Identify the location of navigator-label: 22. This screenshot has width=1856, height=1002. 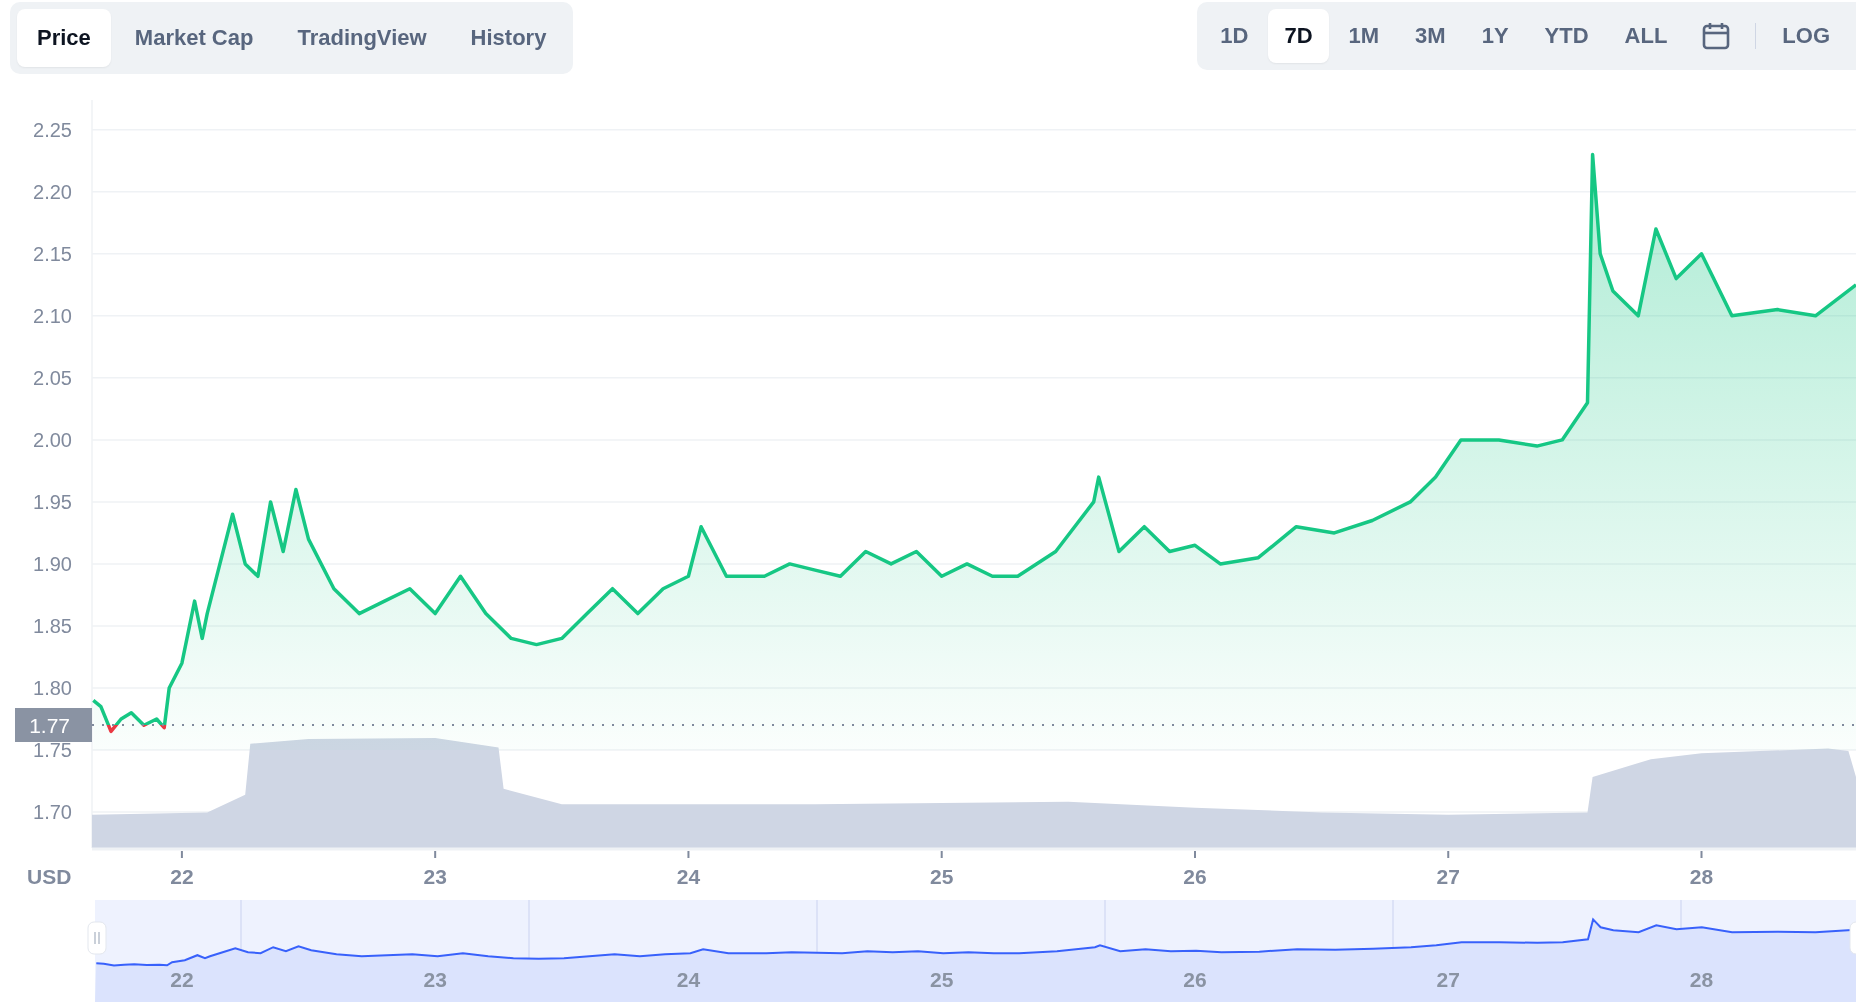
(182, 979).